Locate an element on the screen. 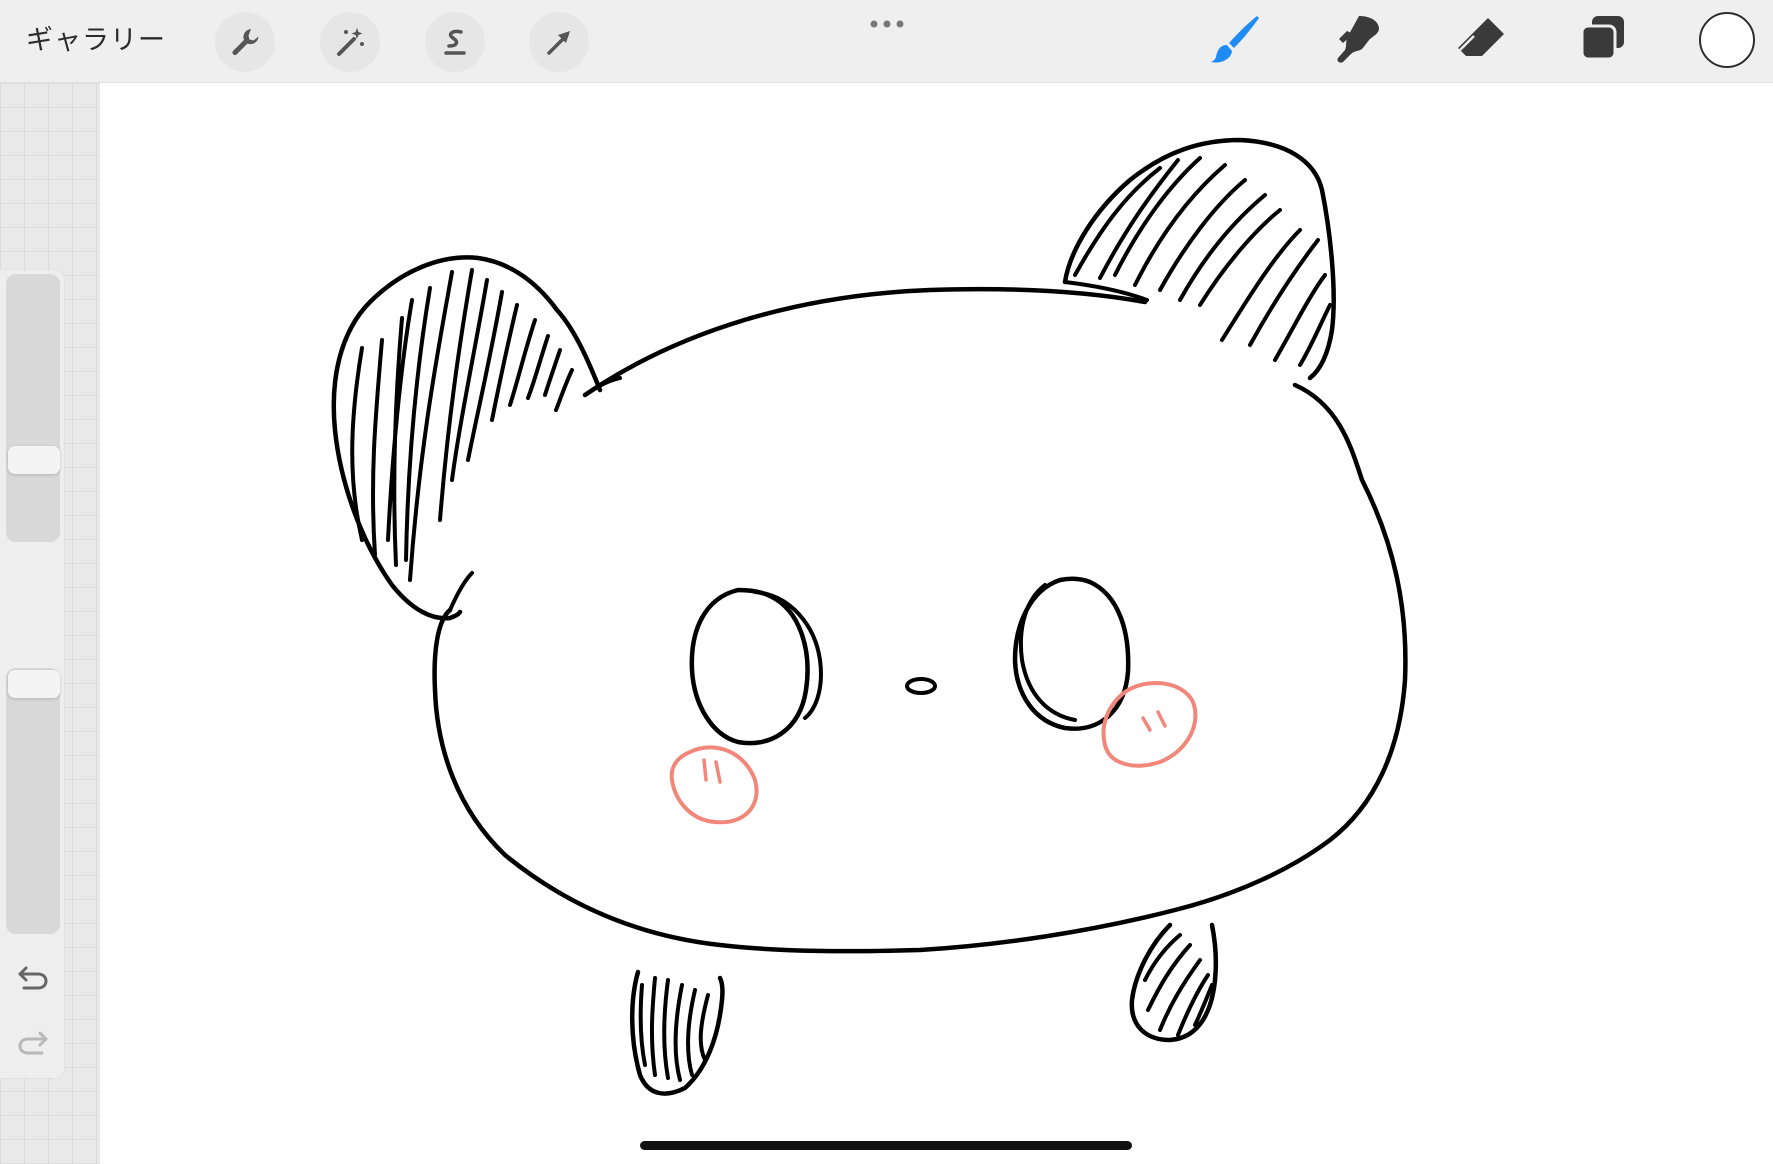 This screenshot has width=1773, height=1164. sidebar is located at coordinates (32, 674).